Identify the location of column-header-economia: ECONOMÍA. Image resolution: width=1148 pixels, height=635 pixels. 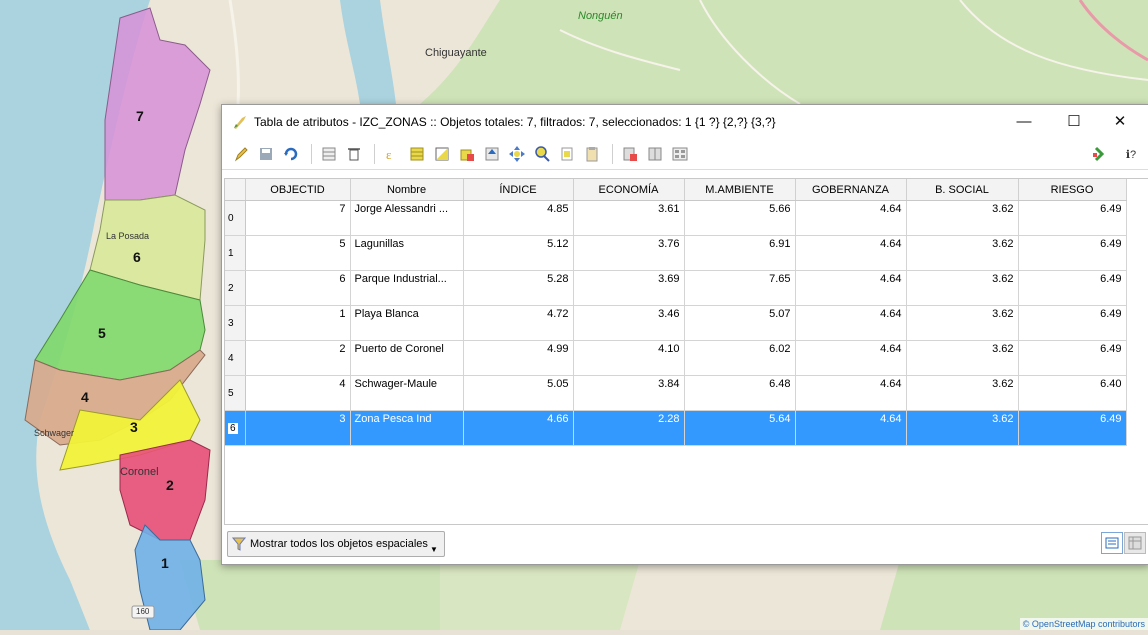
(629, 190).